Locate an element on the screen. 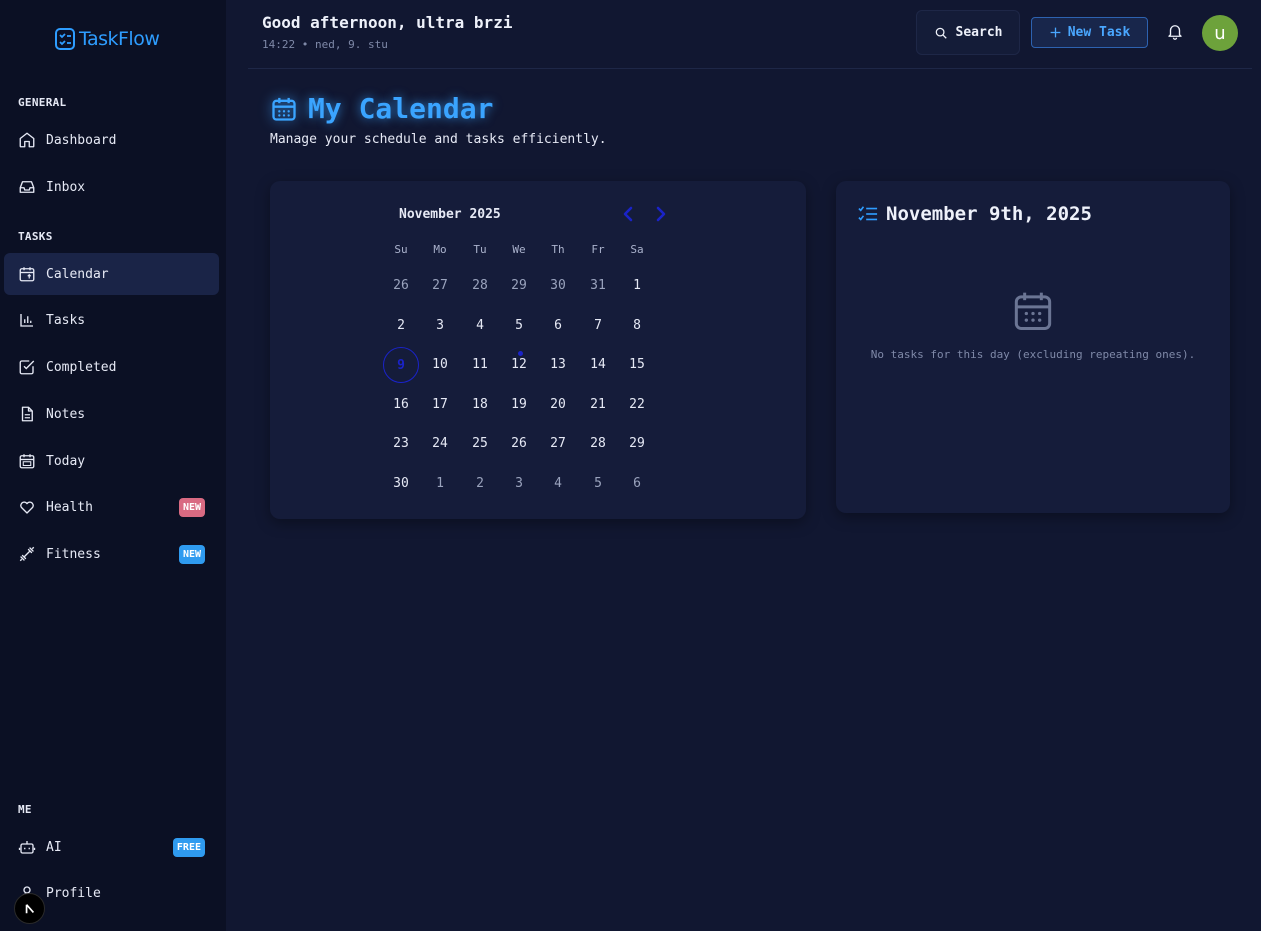 The width and height of the screenshot is (1261, 931). next-month-icon is located at coordinates (661, 214).